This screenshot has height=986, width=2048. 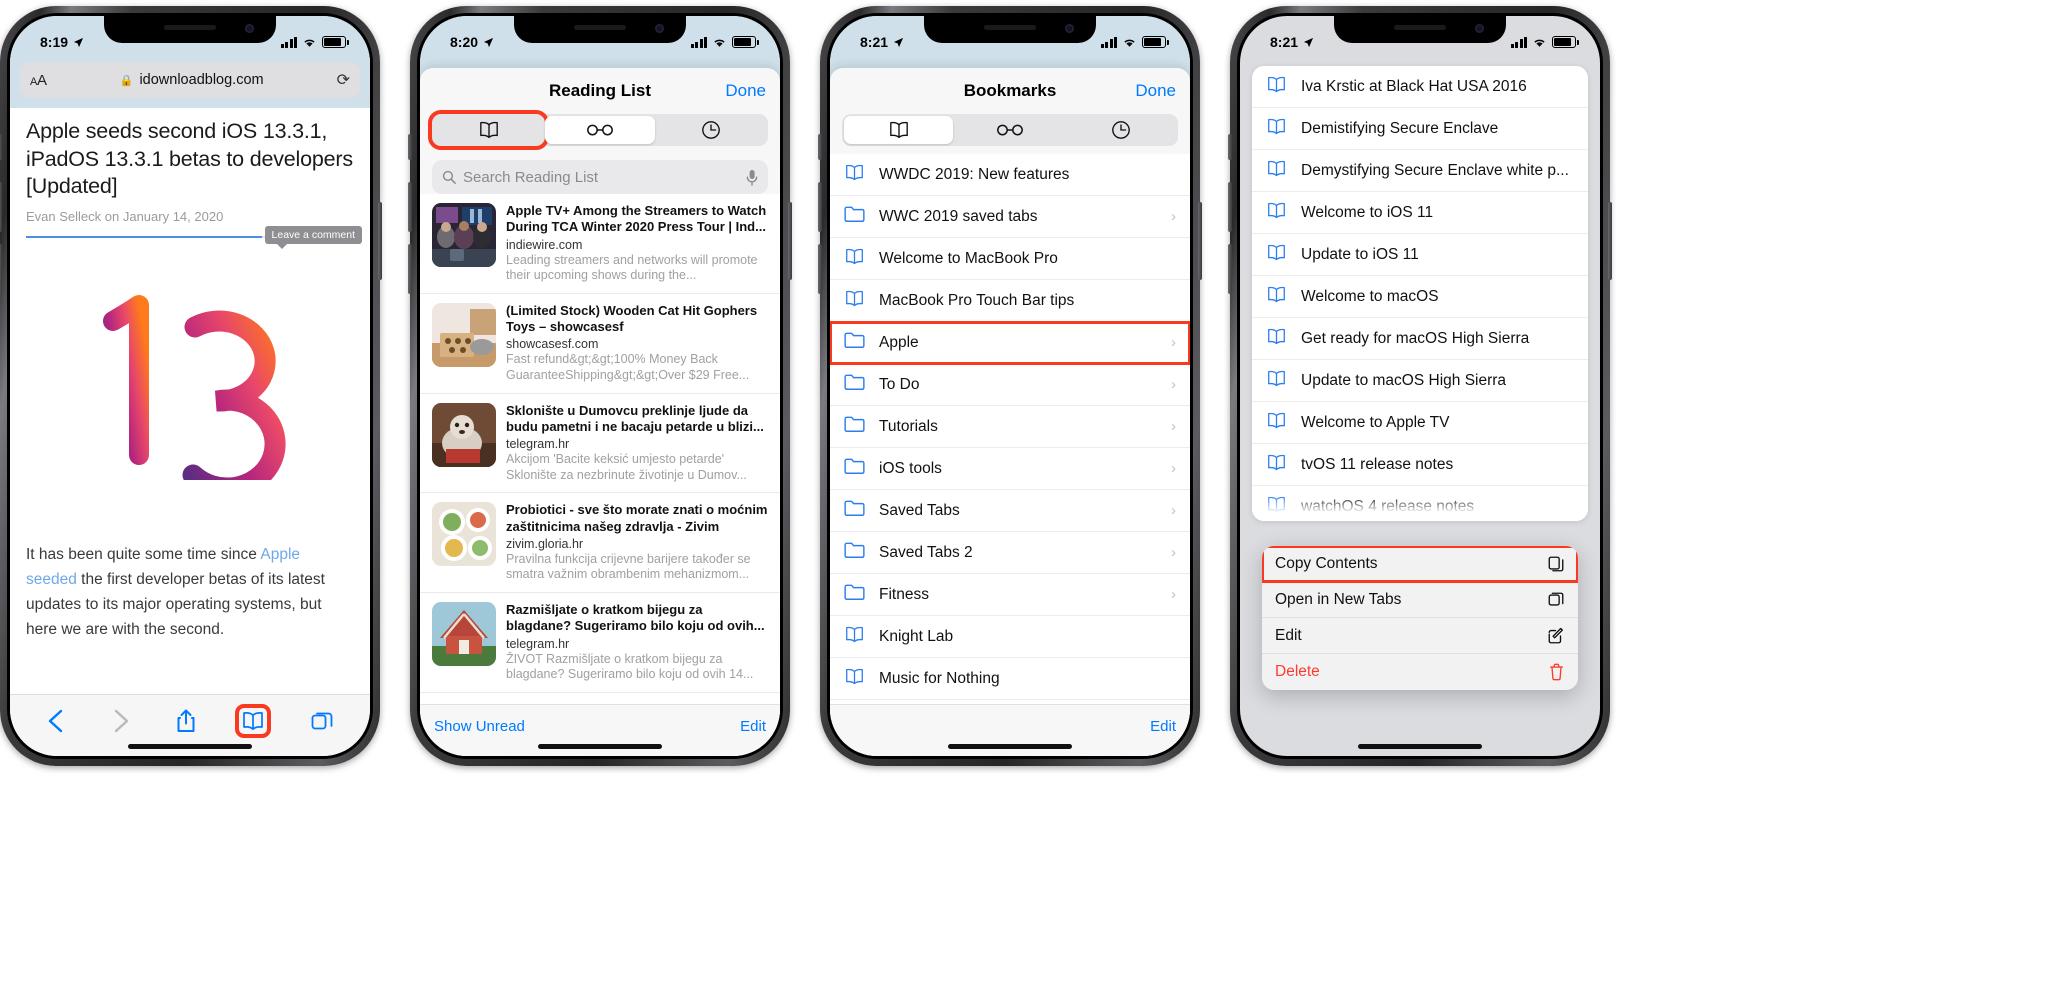 I want to click on share-icon, so click(x=186, y=721).